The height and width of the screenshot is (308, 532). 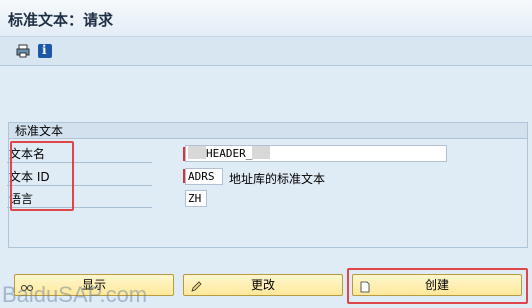 What do you see at coordinates (75, 294) in the screenshot?
I see `watermark: BaiduSAP.com` at bounding box center [75, 294].